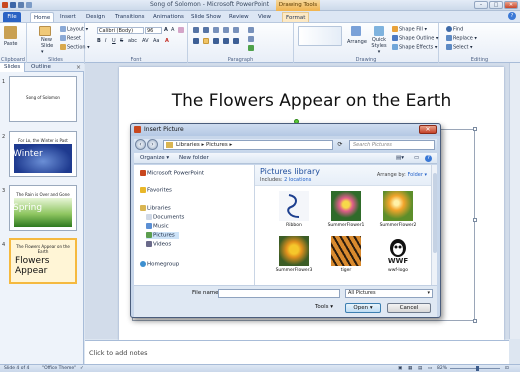 This screenshot has width=520, height=372. Describe the element at coordinates (162, 235) in the screenshot. I see `nav-item-pictures: Pictures` at that location.